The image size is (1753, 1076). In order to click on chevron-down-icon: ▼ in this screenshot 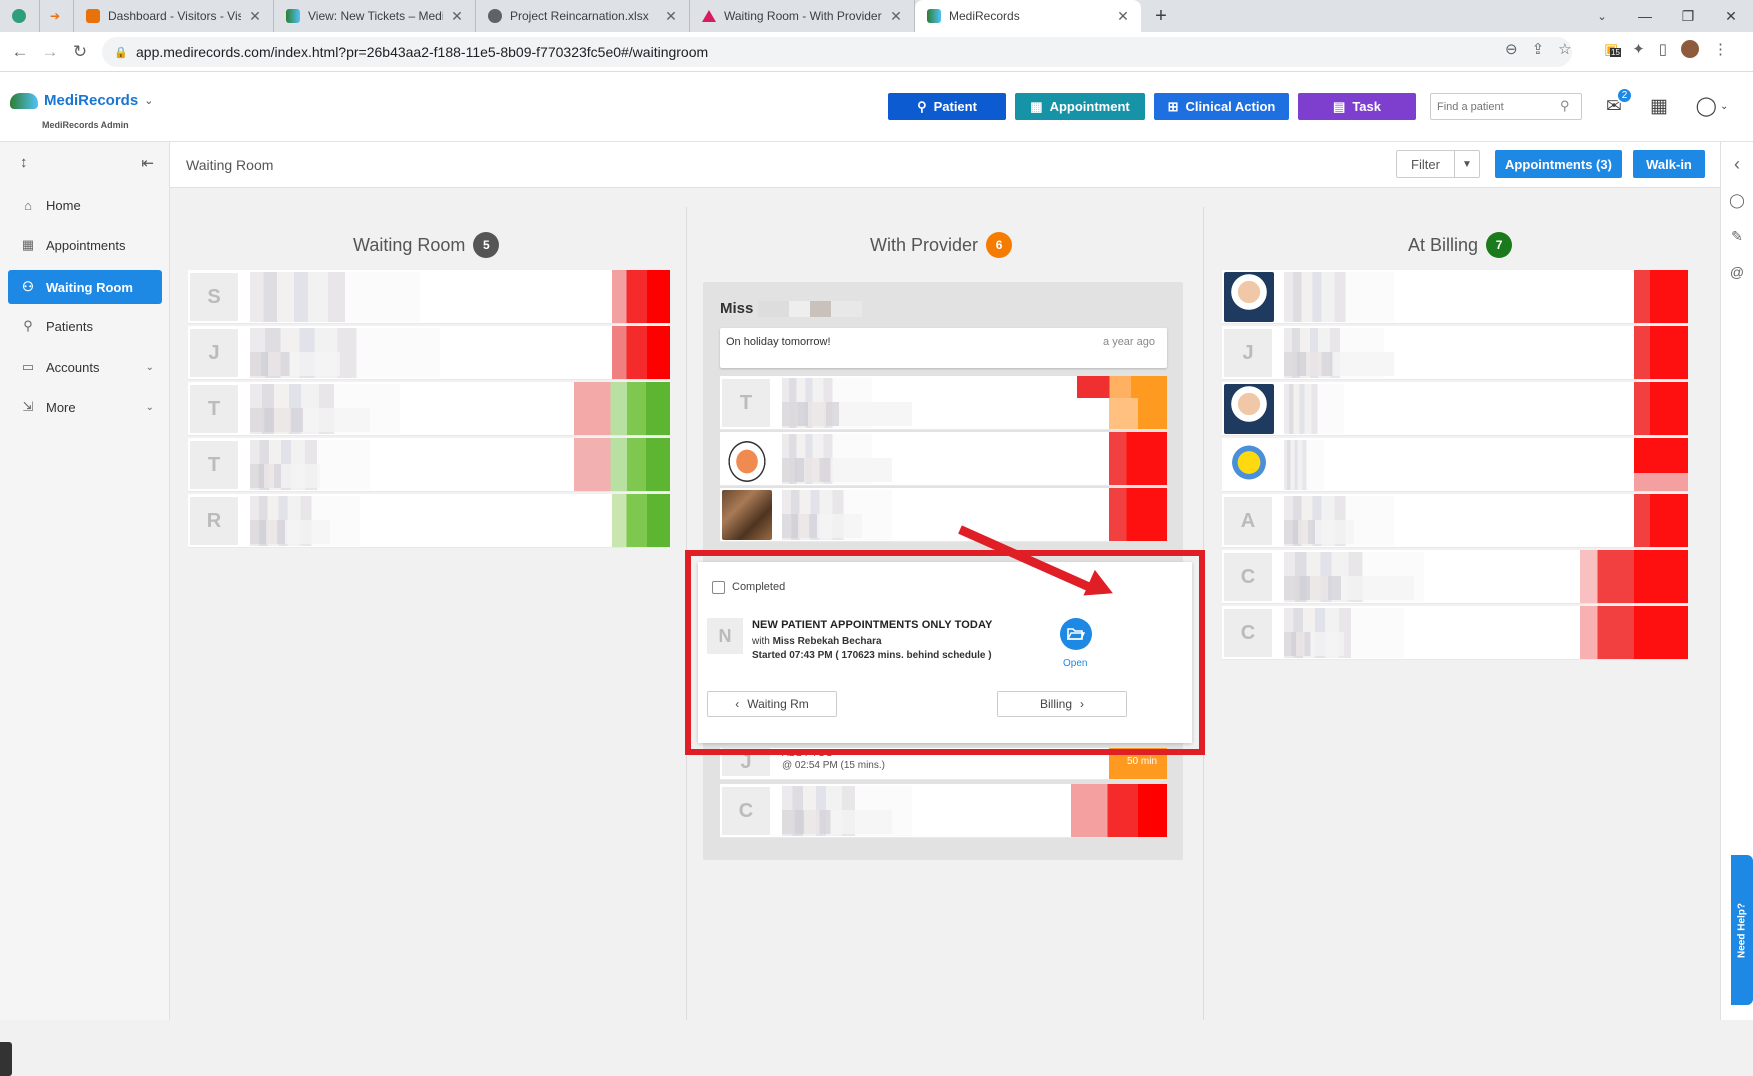, I will do `click(1467, 164)`.